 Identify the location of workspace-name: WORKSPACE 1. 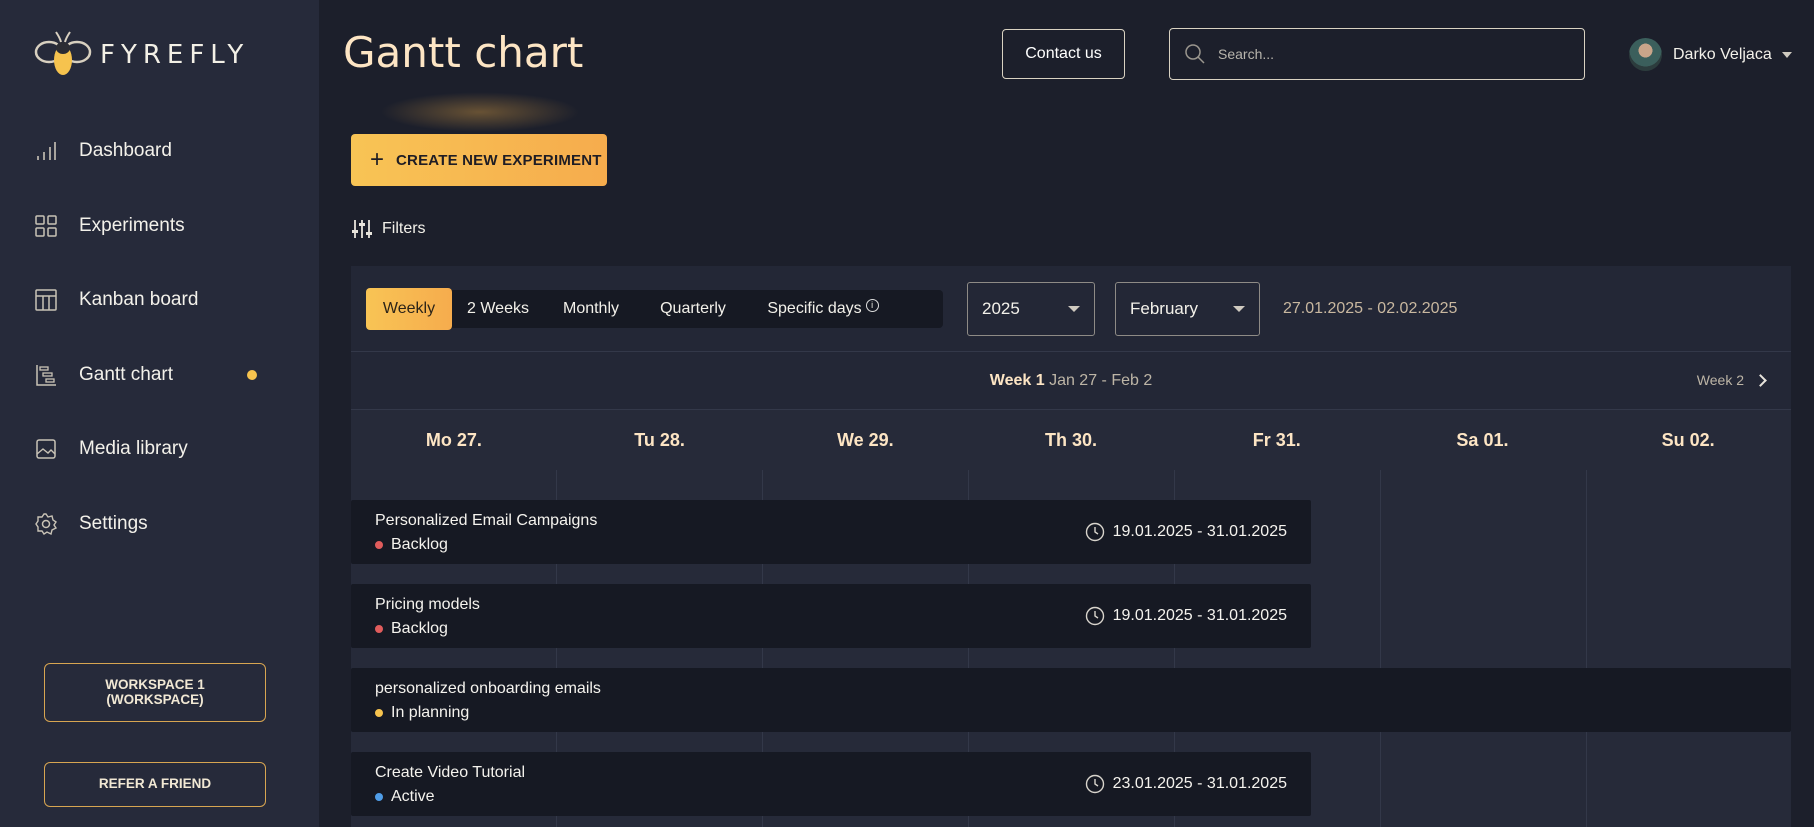
(155, 685).